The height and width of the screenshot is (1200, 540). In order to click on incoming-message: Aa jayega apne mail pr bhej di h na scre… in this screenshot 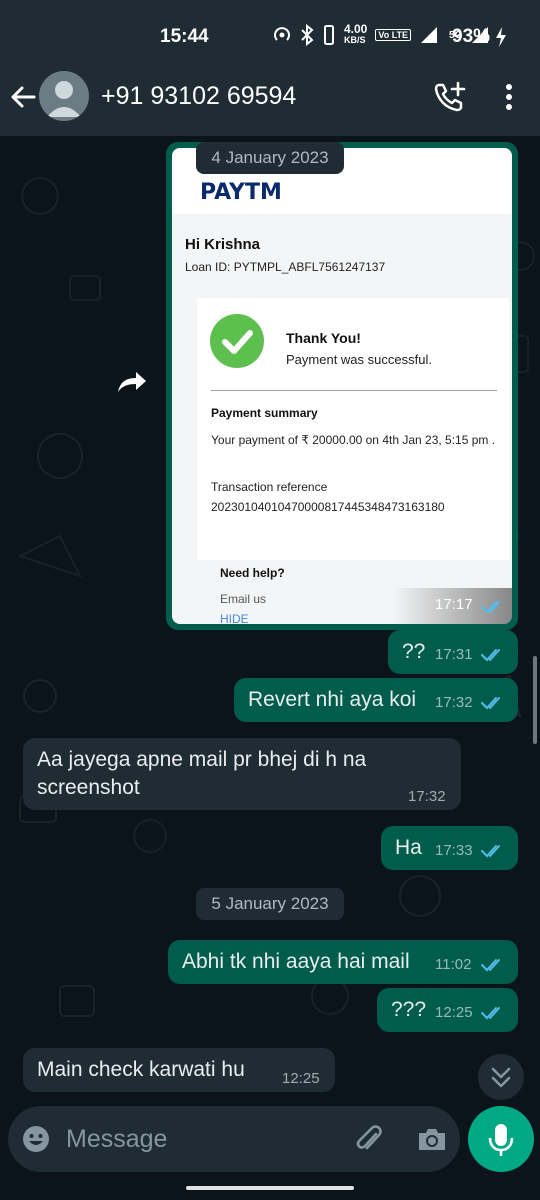, I will do `click(242, 774)`.